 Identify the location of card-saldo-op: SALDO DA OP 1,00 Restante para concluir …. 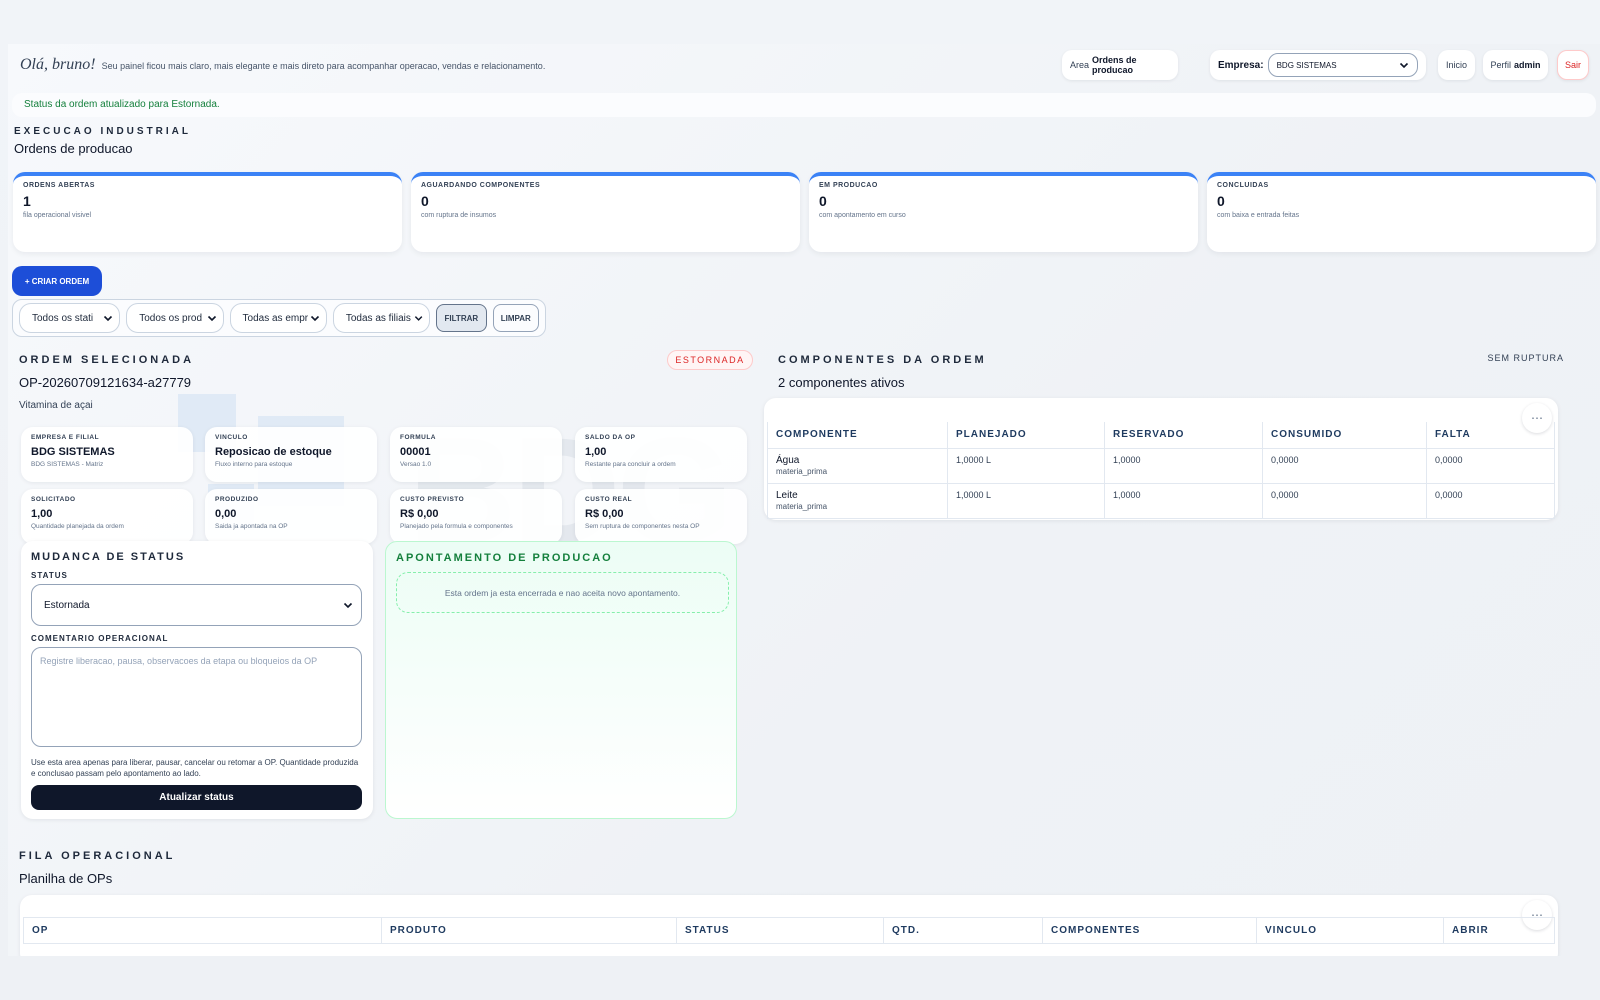
(661, 454).